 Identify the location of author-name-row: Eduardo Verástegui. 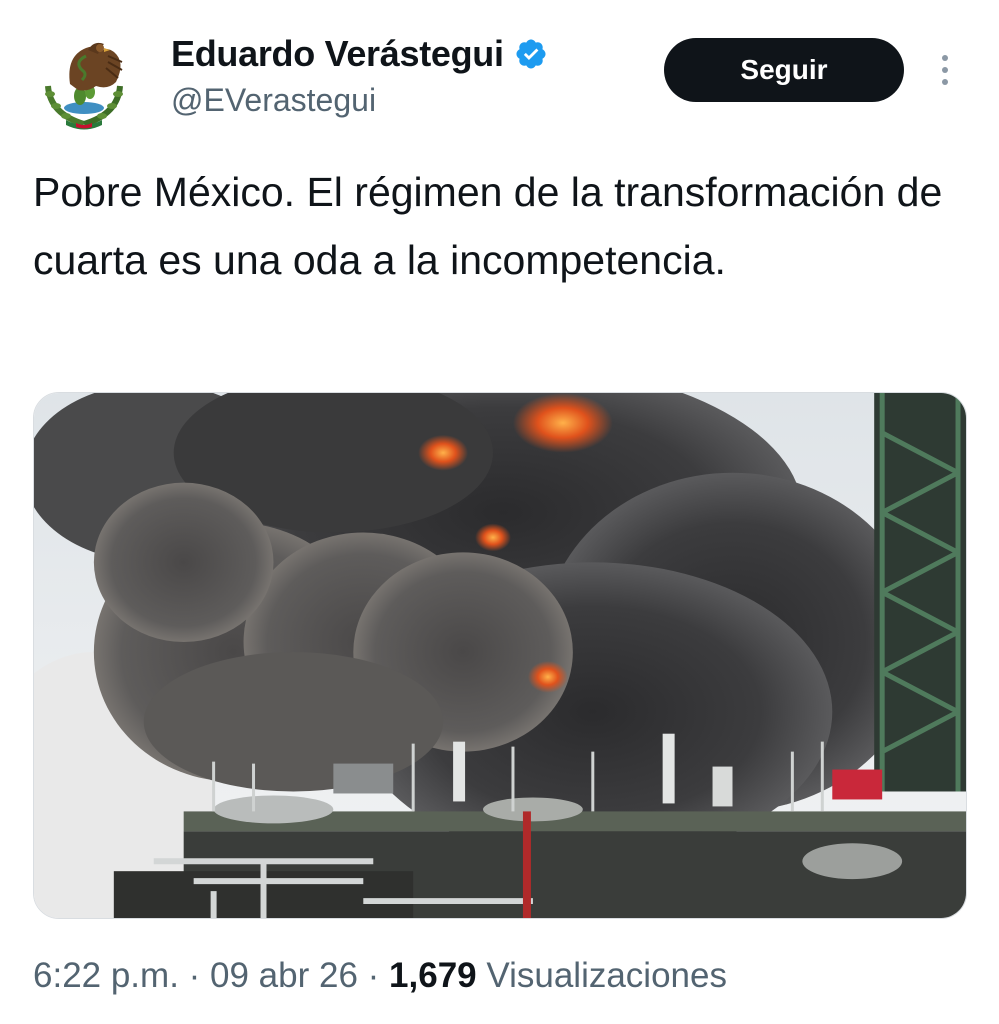
(359, 54).